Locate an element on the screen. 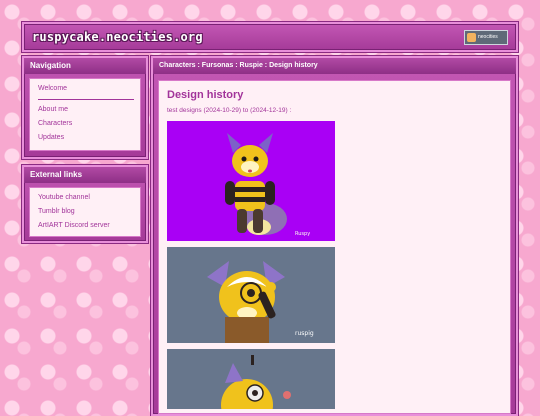 This screenshot has width=540, height=416. character-art-partial is located at coordinates (256, 382).